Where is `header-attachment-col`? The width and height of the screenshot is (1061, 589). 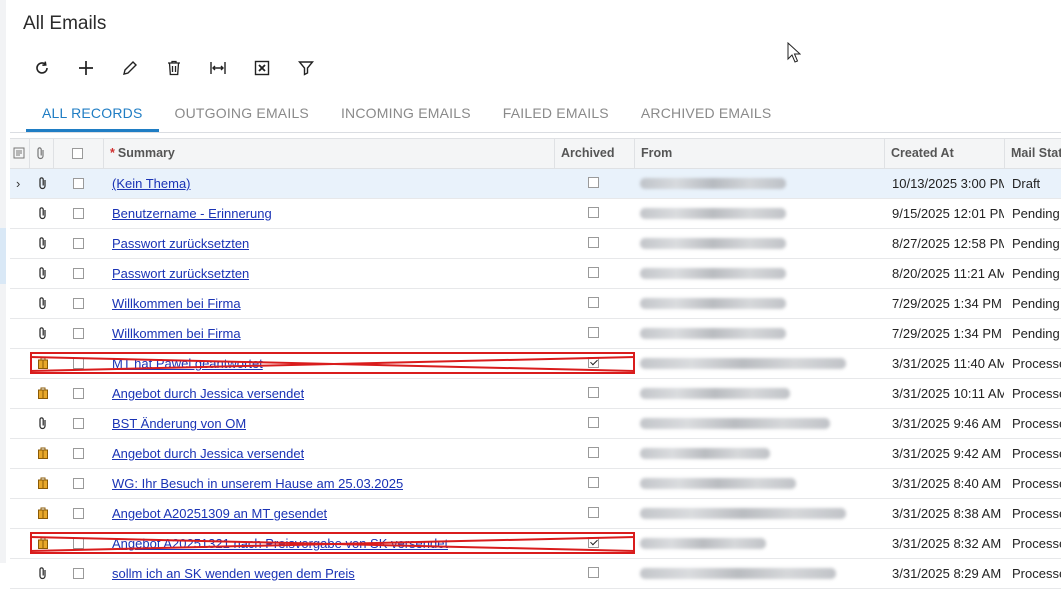 header-attachment-col is located at coordinates (42, 153).